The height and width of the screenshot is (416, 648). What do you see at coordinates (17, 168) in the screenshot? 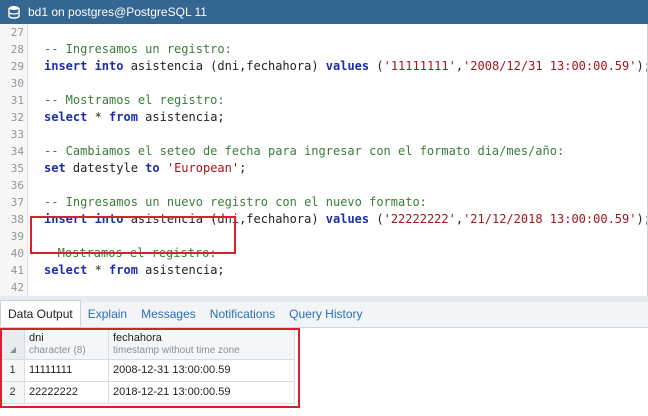
I see `line-number: 35` at bounding box center [17, 168].